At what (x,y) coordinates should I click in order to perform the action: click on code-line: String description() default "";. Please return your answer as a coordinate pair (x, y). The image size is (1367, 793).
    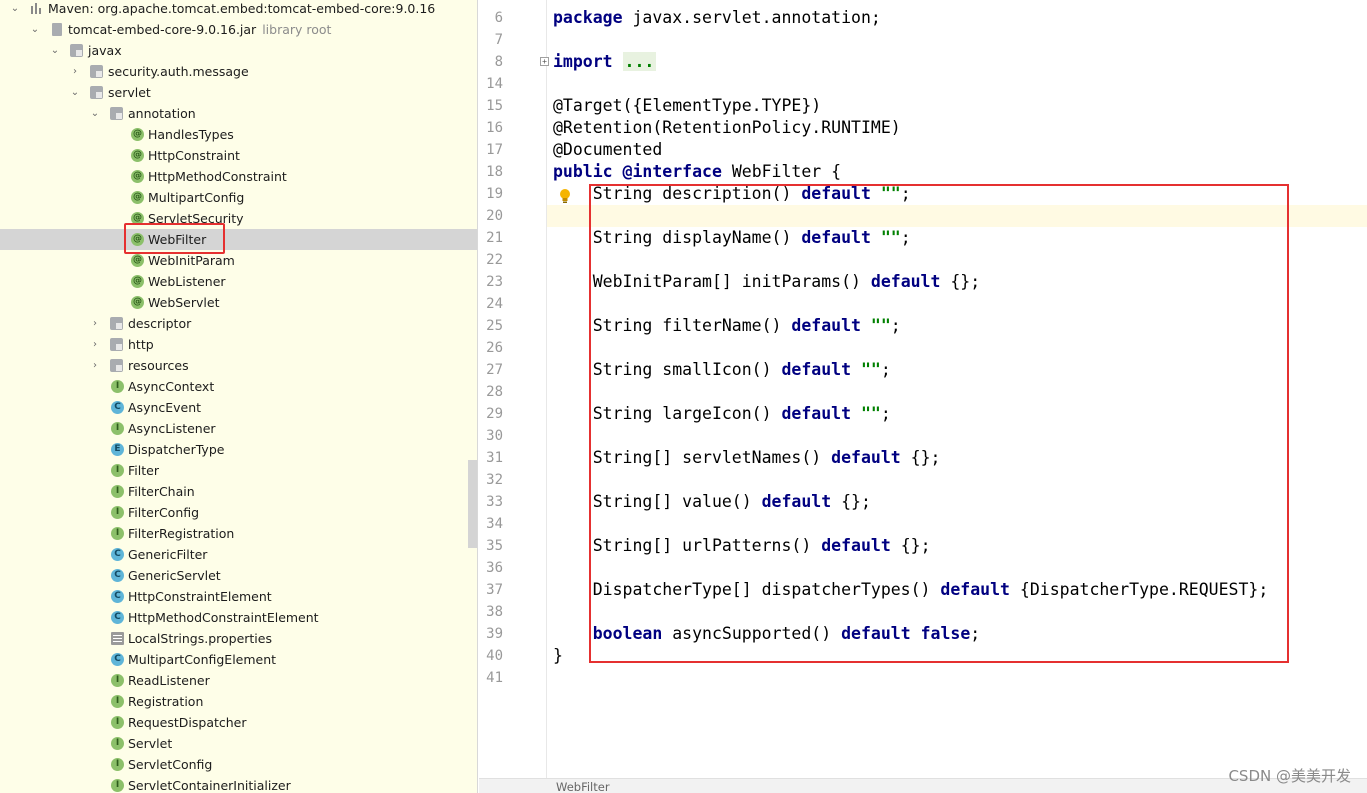
    Looking at the image, I should click on (732, 194).